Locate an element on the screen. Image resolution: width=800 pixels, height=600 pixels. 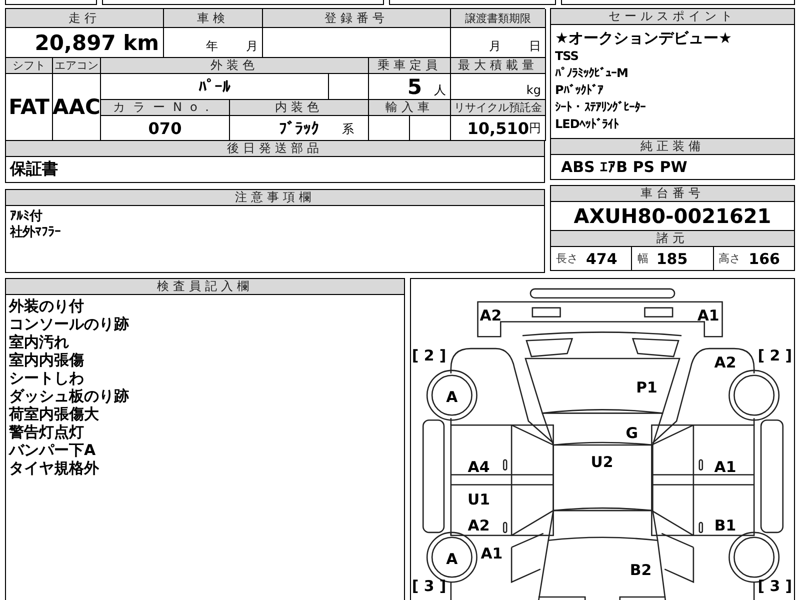
sales-point: ★オークションデビュー★ is located at coordinates (644, 38).